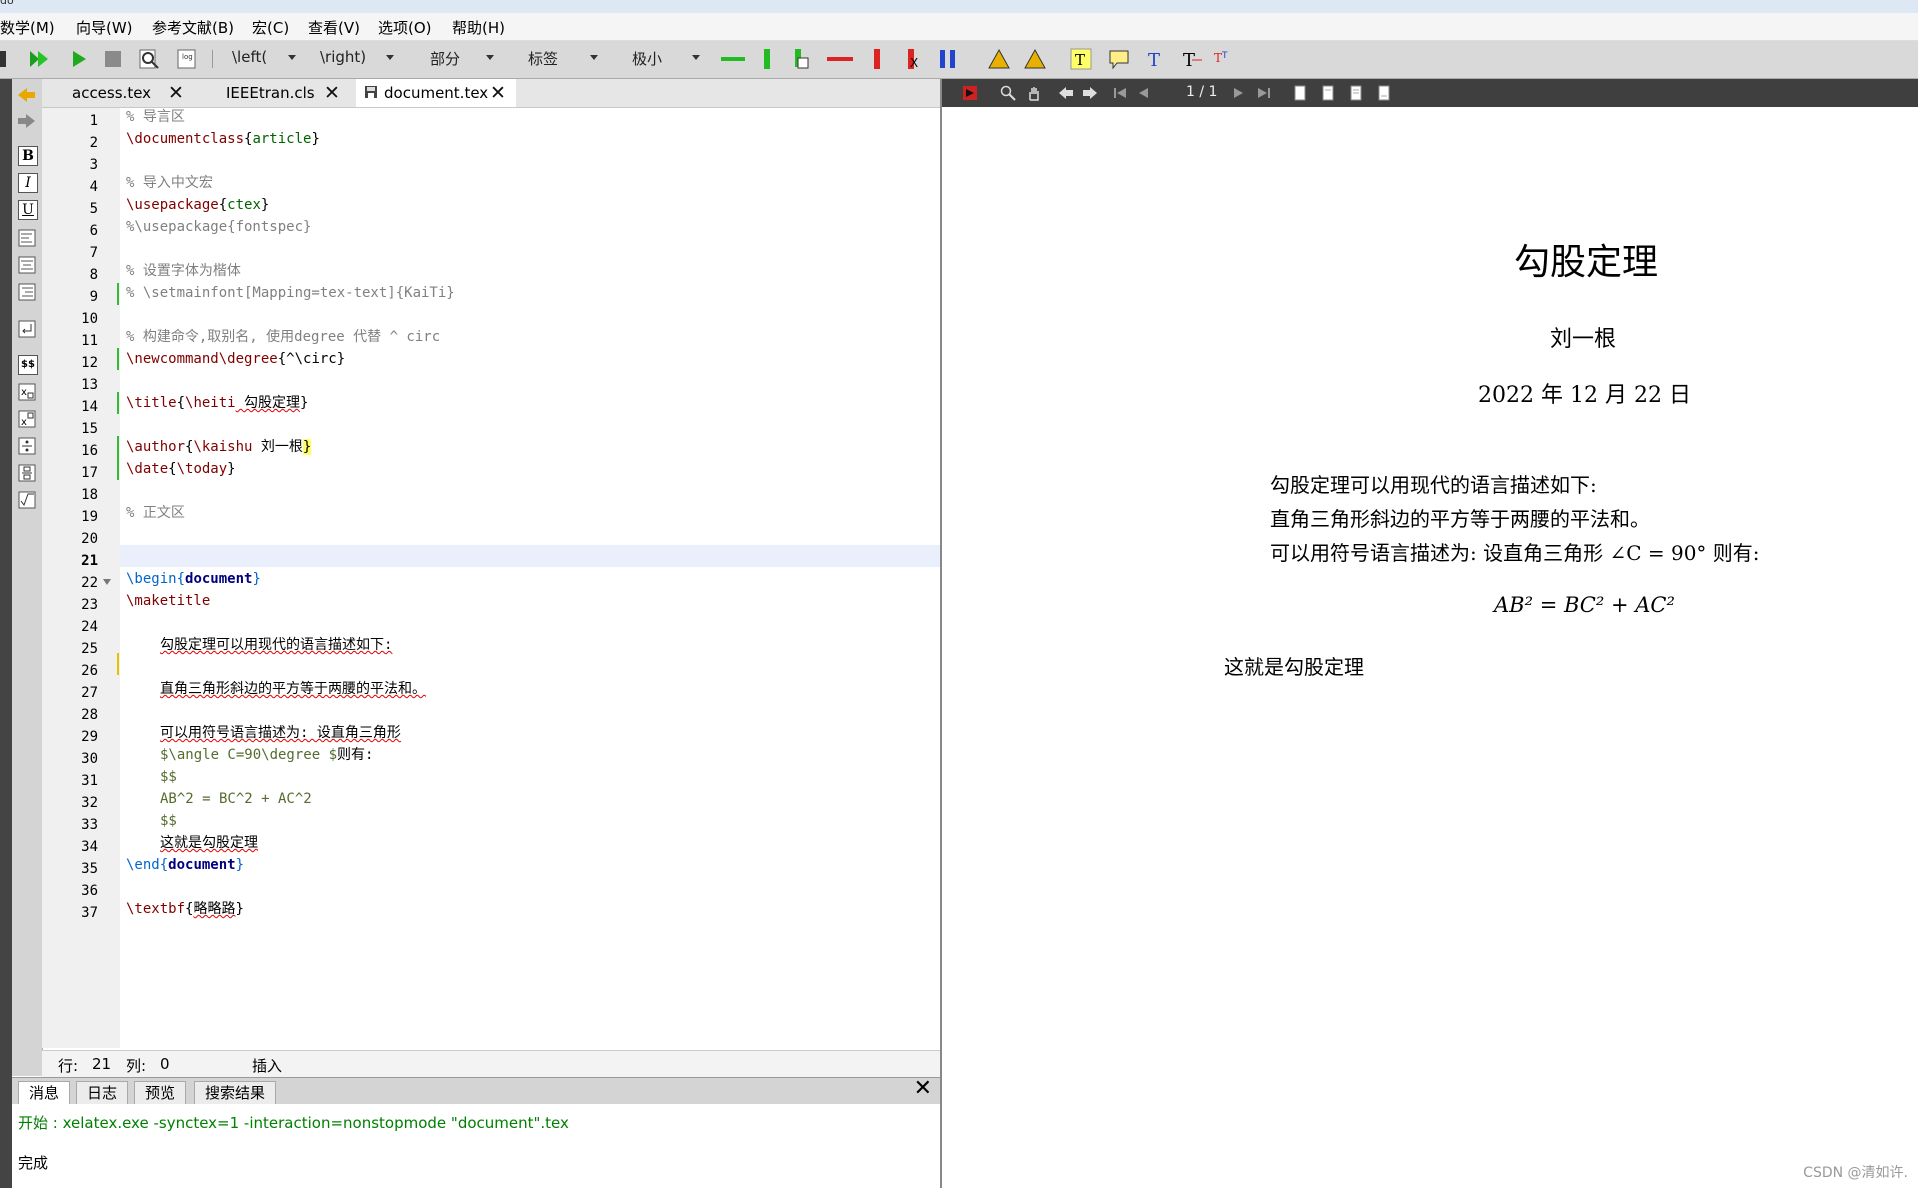 The image size is (1918, 1188). I want to click on table-insert-icon, so click(801, 59).